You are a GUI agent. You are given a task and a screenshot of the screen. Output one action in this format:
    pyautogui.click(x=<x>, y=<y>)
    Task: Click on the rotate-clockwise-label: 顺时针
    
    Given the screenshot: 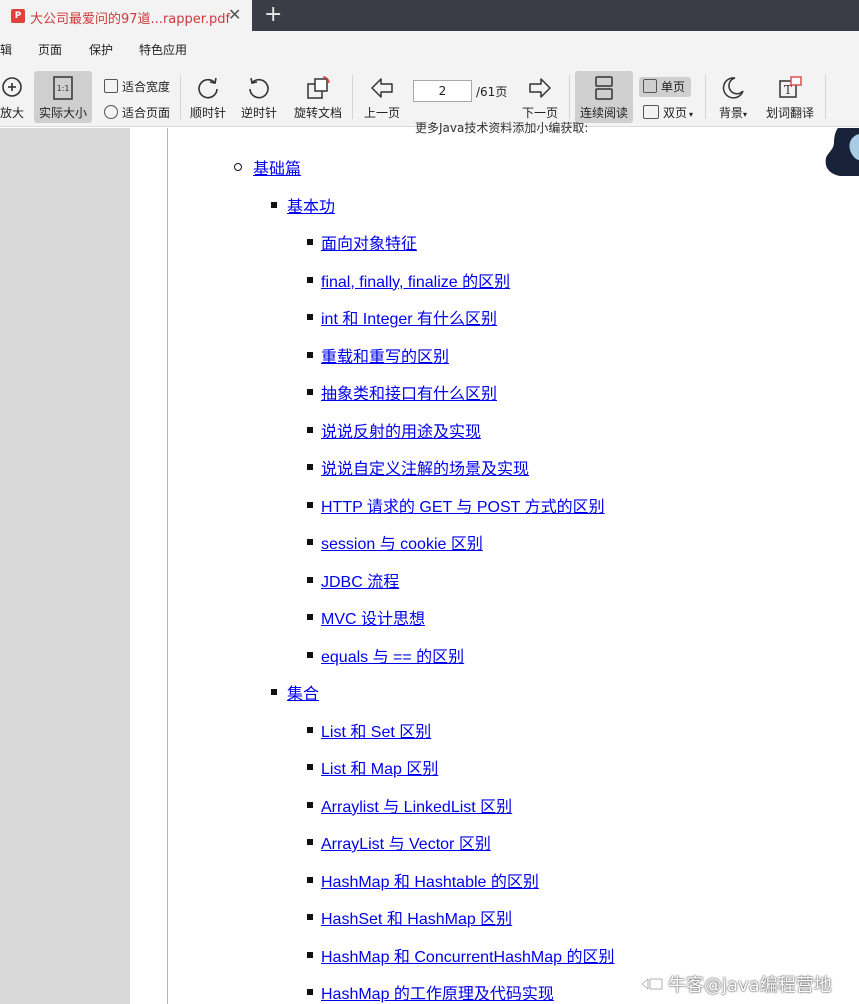 What is the action you would take?
    pyautogui.click(x=207, y=113)
    